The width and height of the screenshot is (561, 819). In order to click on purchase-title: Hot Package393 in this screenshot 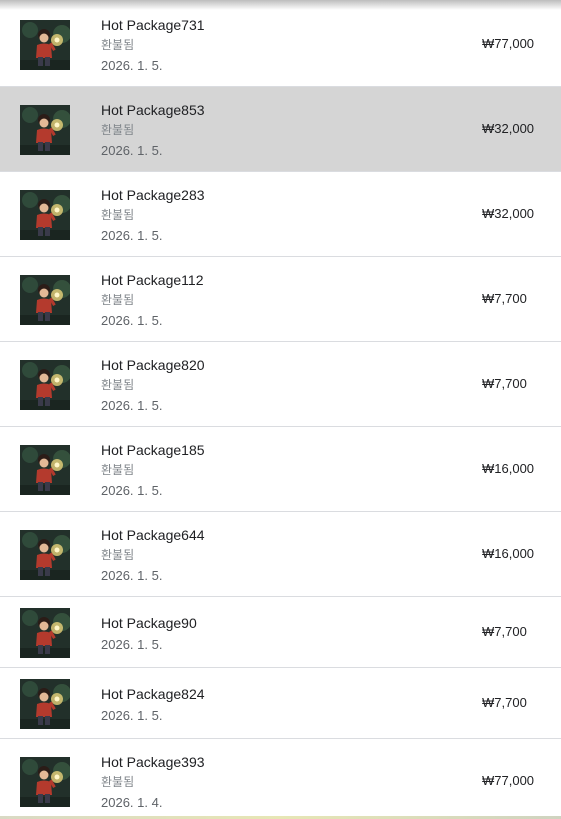, I will do `click(153, 762)`.